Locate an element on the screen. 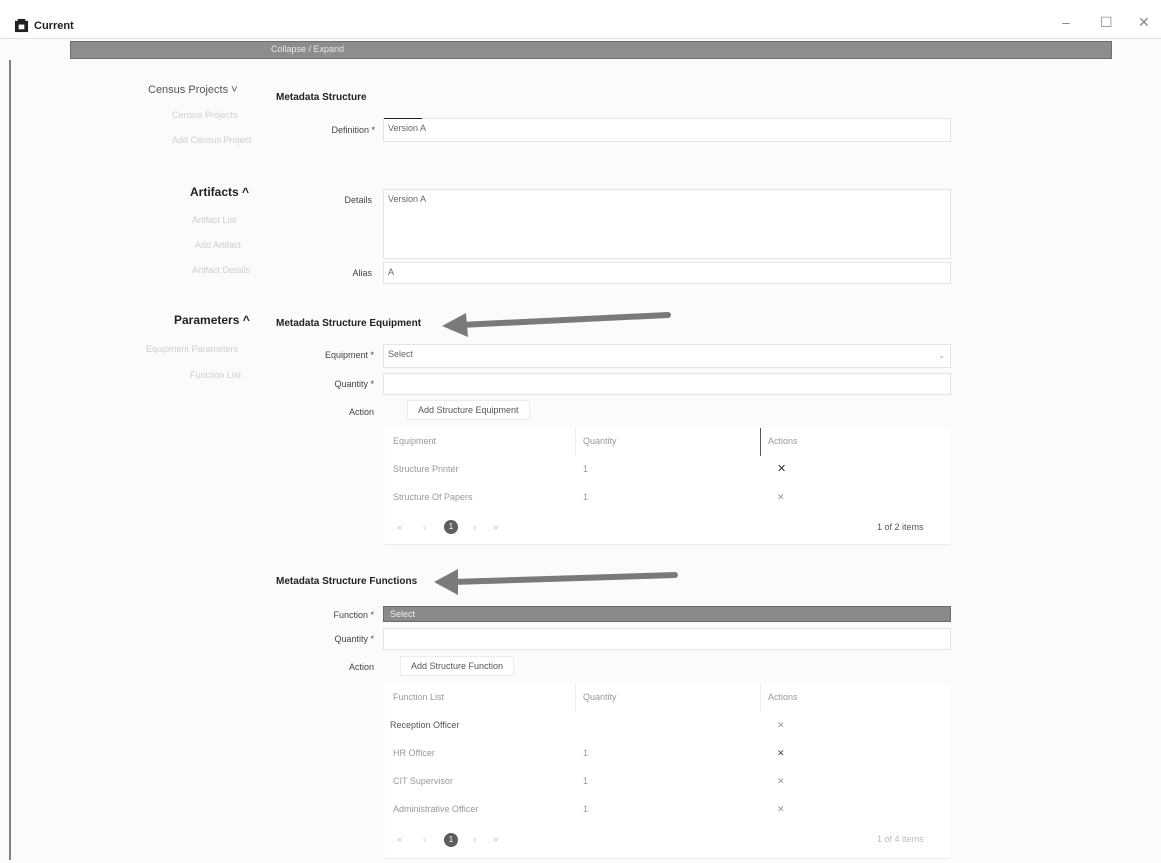  alias-input: A is located at coordinates (667, 273).